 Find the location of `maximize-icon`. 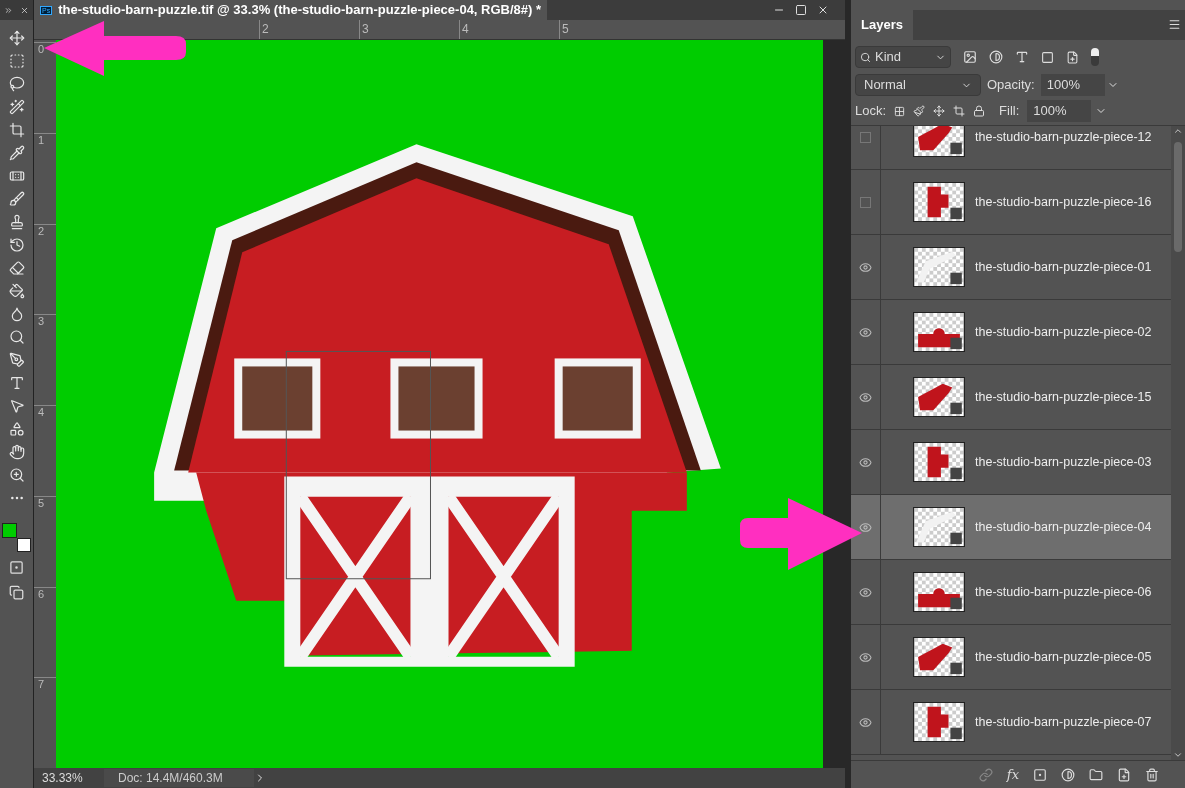

maximize-icon is located at coordinates (801, 10).